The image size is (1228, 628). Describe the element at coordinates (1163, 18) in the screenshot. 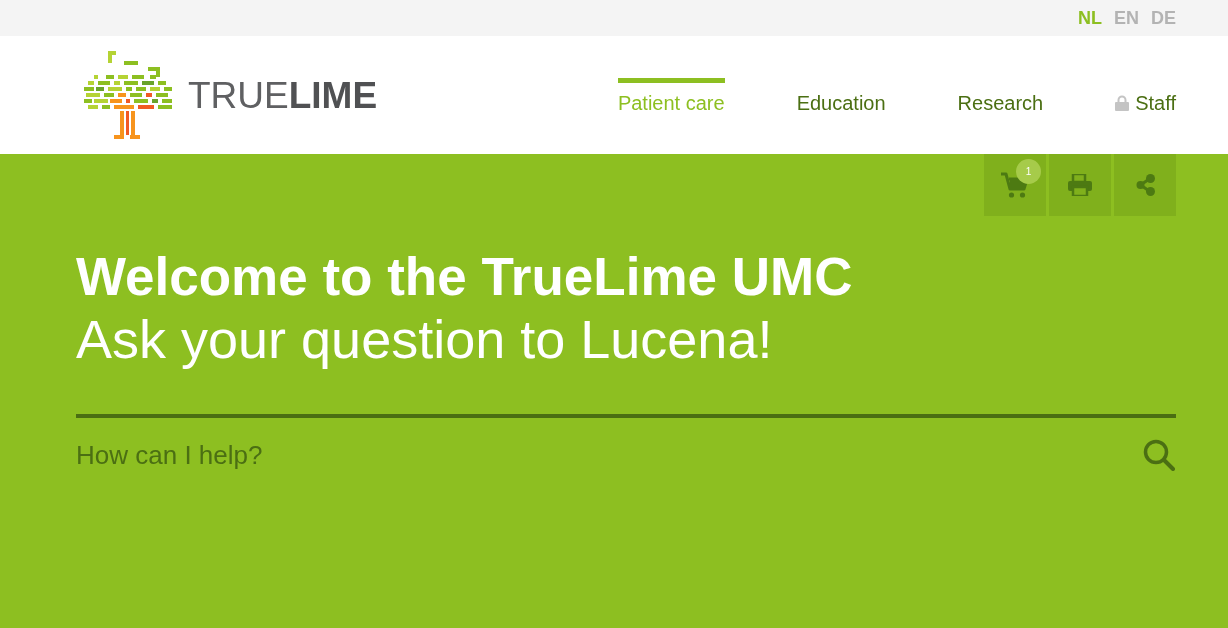

I see `language-link: DE` at that location.